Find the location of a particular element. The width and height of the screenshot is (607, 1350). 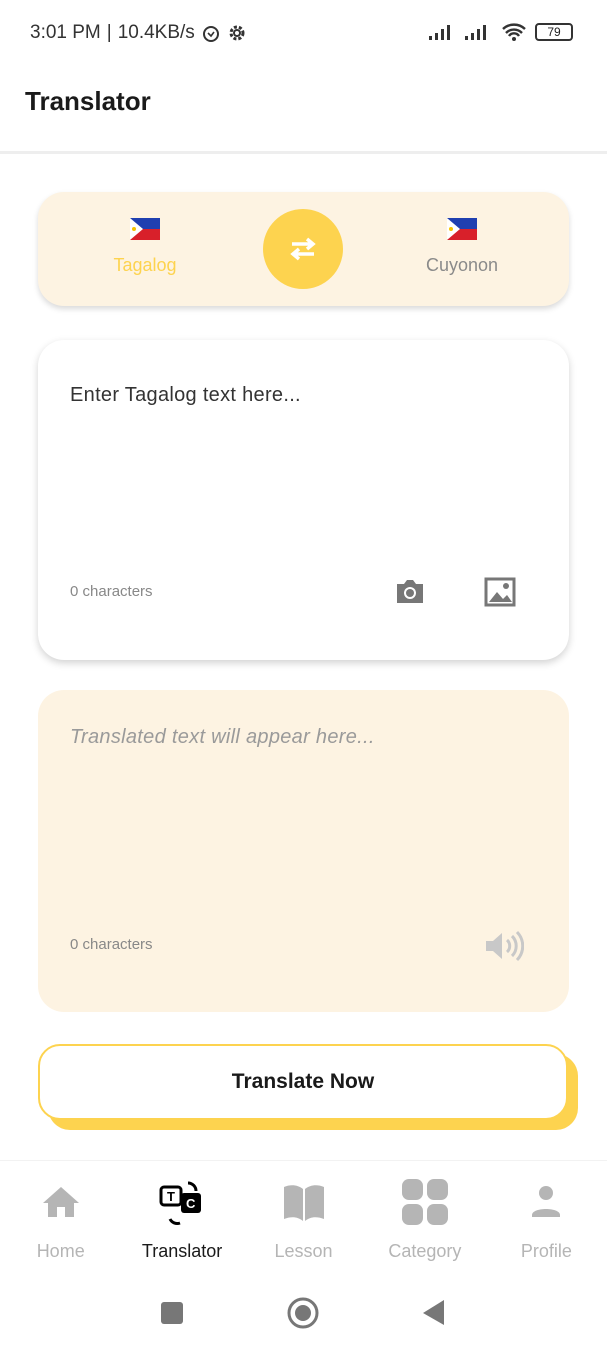

alarm-icon is located at coordinates (210, 34).